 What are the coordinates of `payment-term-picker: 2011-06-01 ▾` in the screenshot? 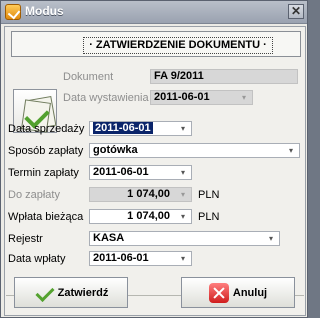 It's located at (140, 172).